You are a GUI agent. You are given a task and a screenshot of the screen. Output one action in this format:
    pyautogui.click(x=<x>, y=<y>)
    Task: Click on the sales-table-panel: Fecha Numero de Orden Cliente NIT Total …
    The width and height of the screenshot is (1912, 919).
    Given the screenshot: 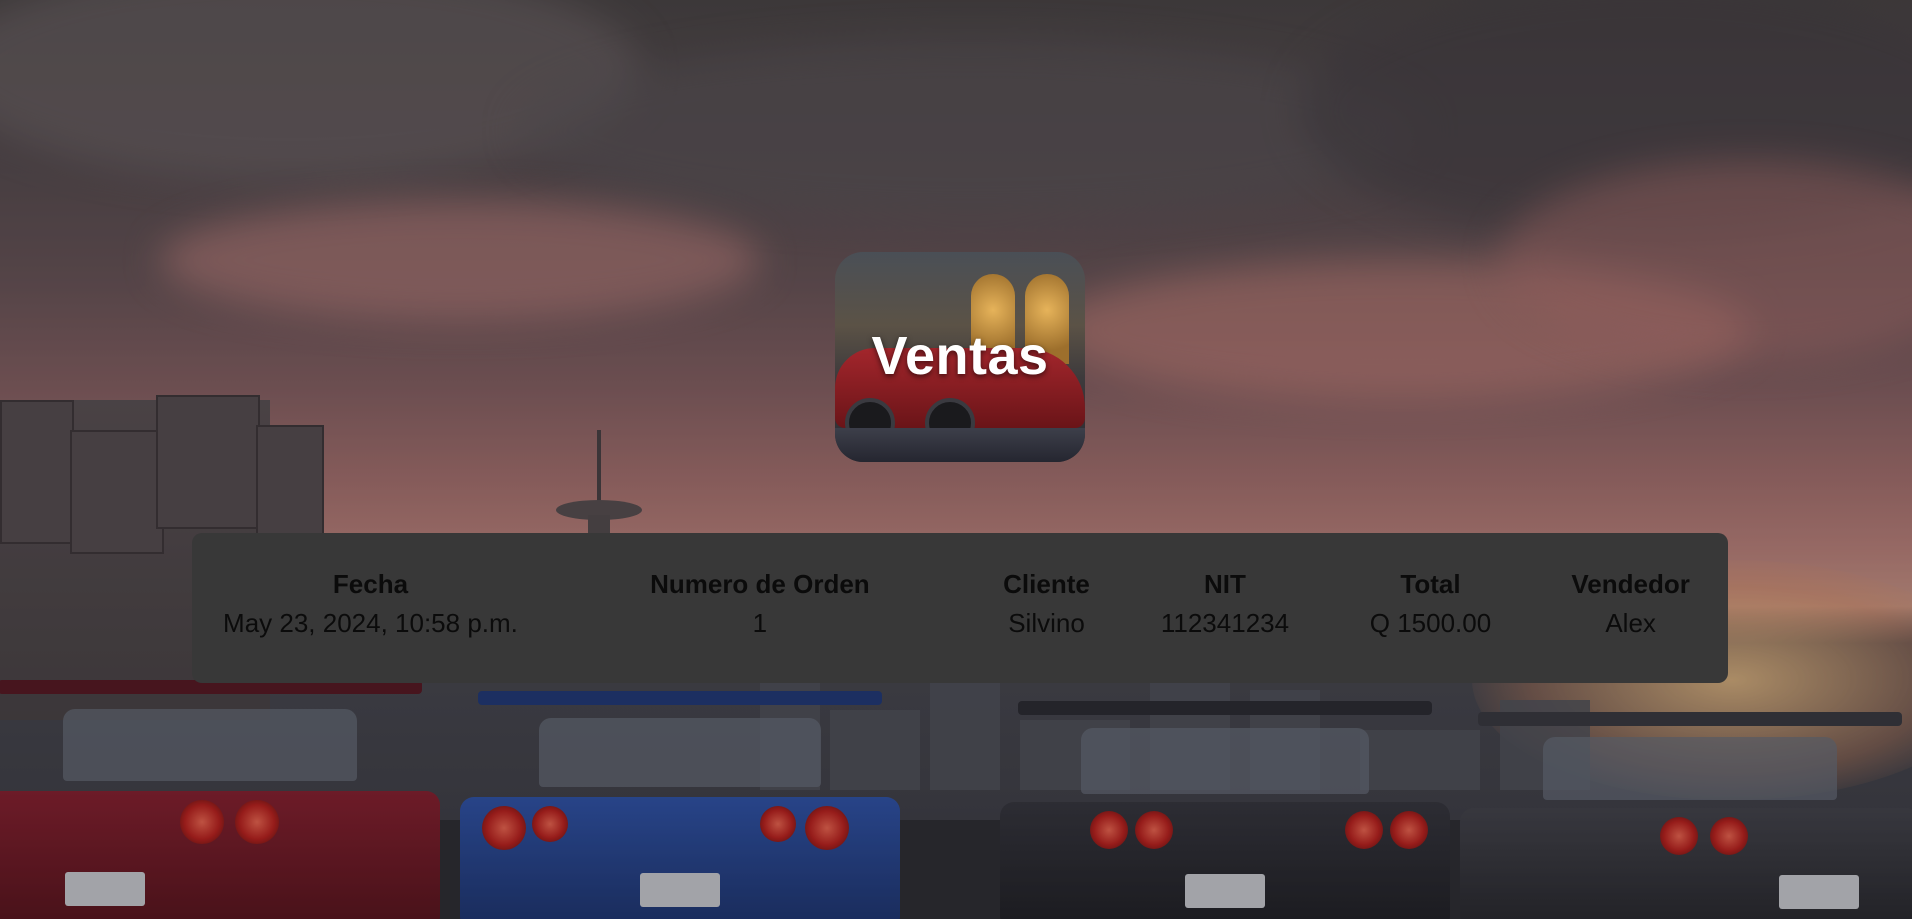 What is the action you would take?
    pyautogui.click(x=960, y=608)
    